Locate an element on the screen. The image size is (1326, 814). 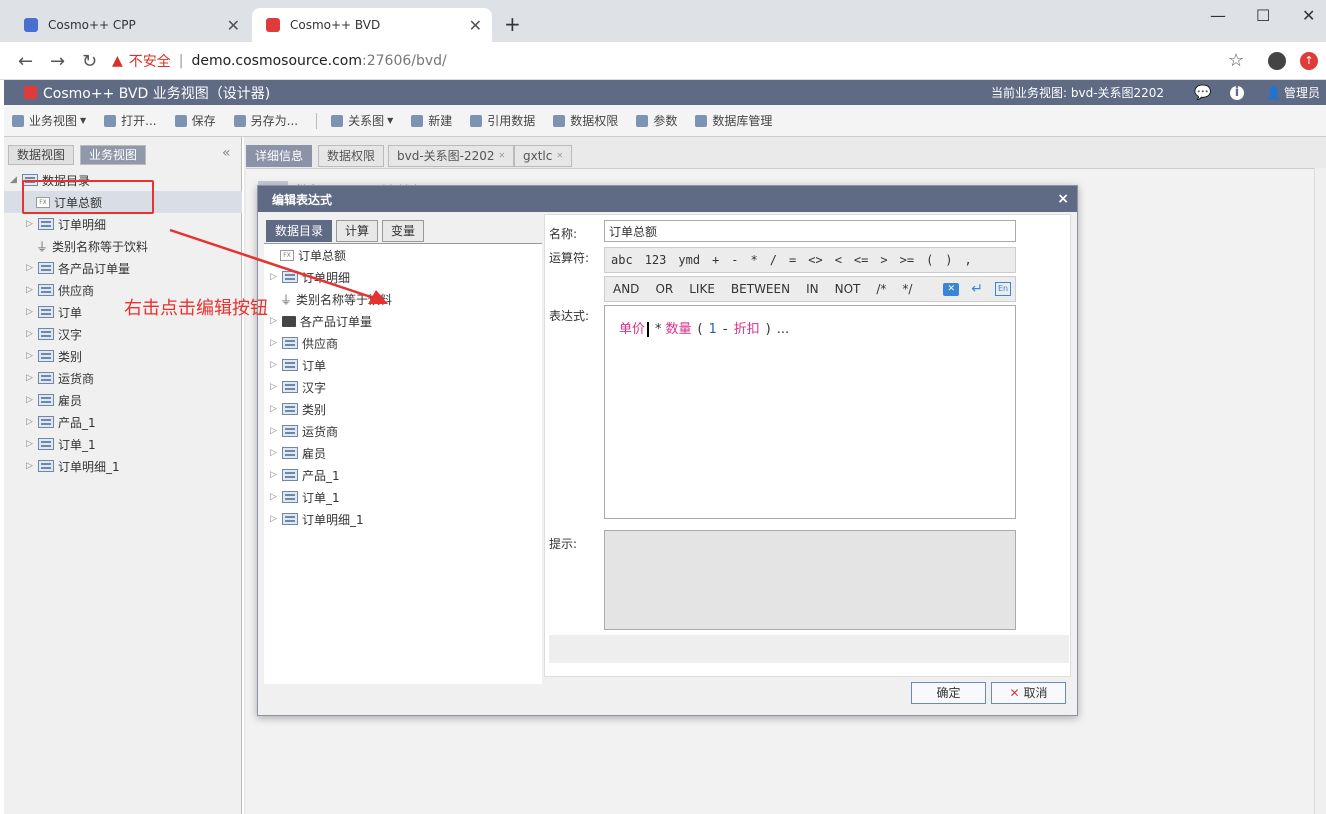
op-greater-equal: >= is located at coordinates (907, 260).